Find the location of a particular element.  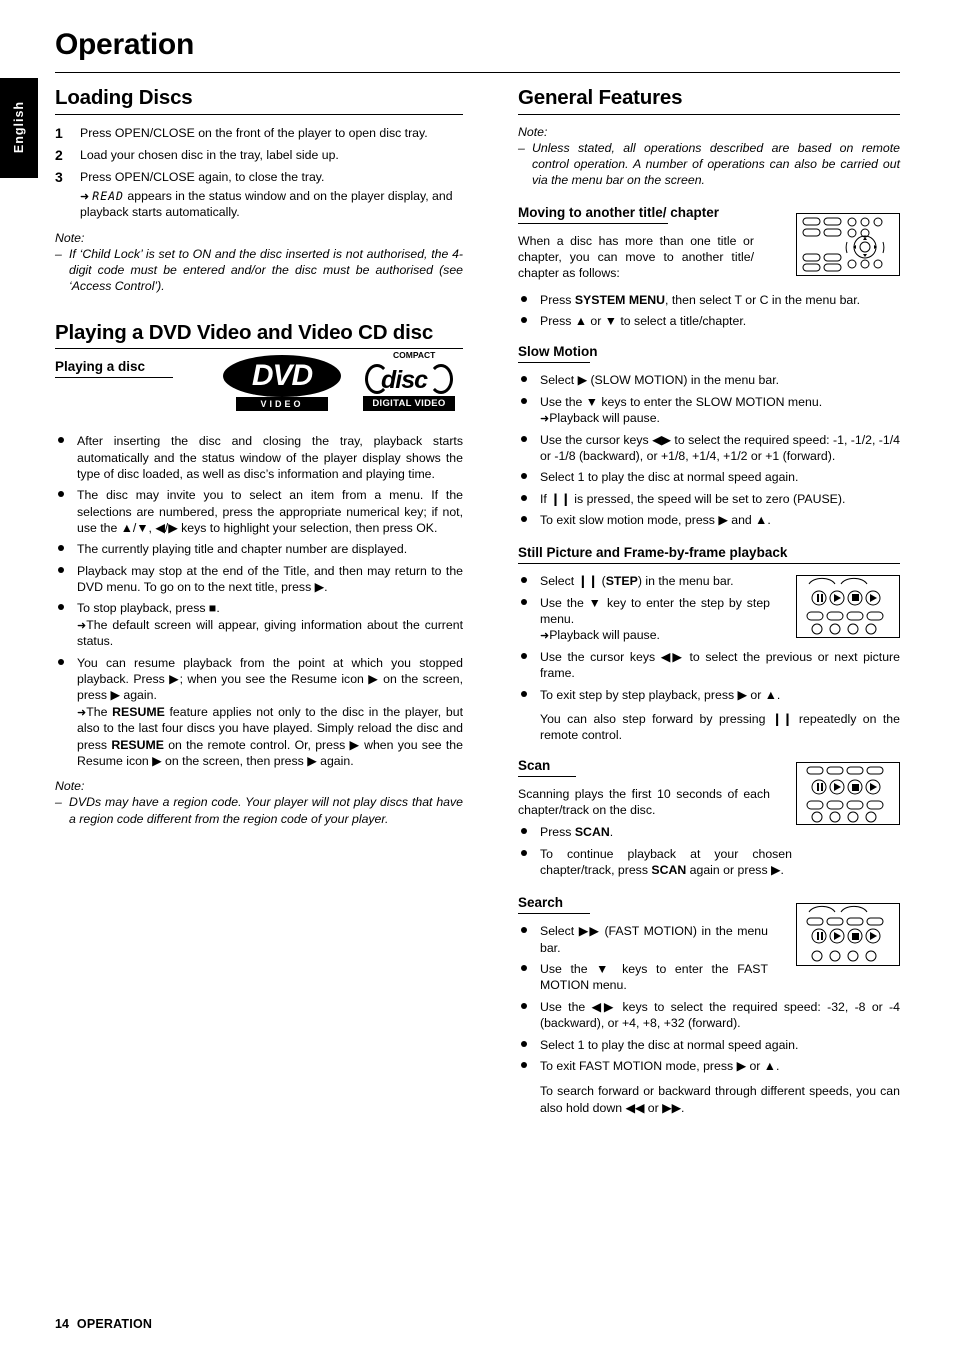

cd-logo-disc-text: disc is located at coordinates (404, 380).